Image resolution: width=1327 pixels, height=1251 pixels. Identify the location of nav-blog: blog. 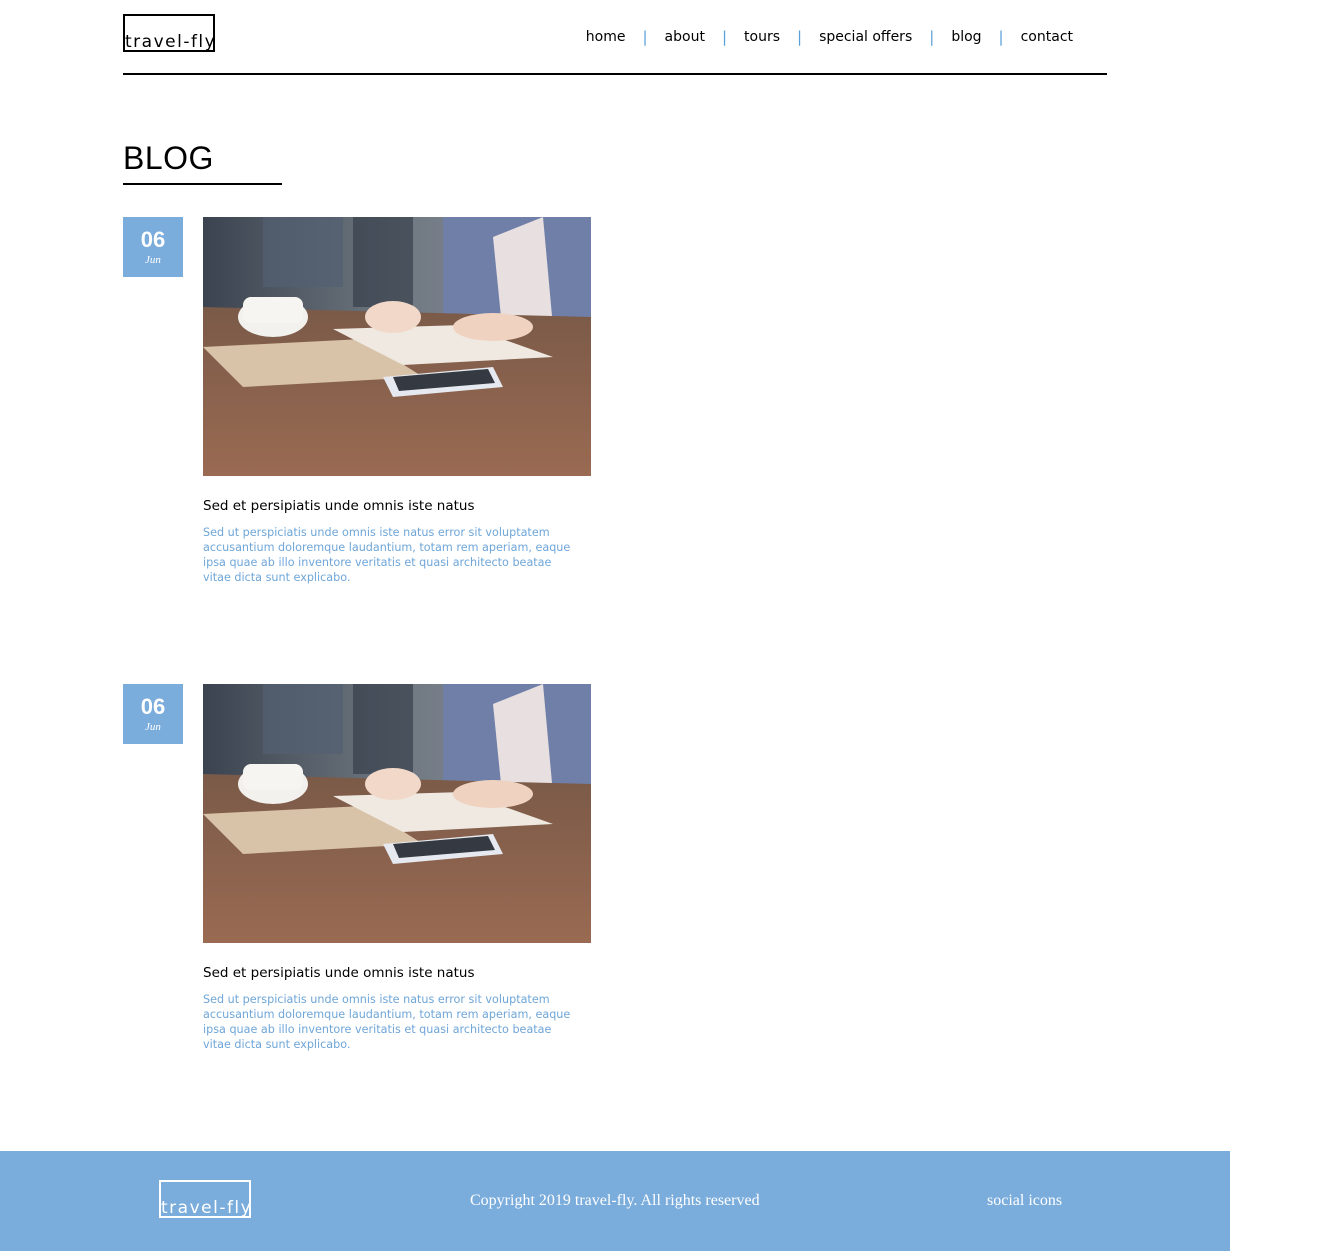
(966, 37).